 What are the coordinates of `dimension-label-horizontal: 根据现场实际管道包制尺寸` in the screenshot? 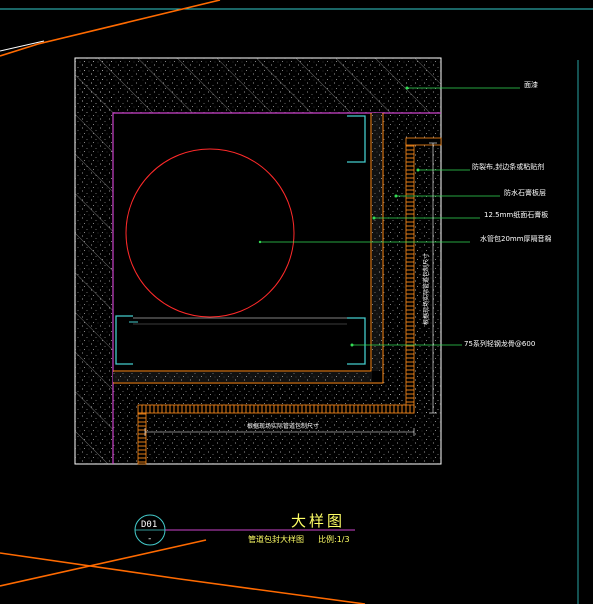 It's located at (283, 426).